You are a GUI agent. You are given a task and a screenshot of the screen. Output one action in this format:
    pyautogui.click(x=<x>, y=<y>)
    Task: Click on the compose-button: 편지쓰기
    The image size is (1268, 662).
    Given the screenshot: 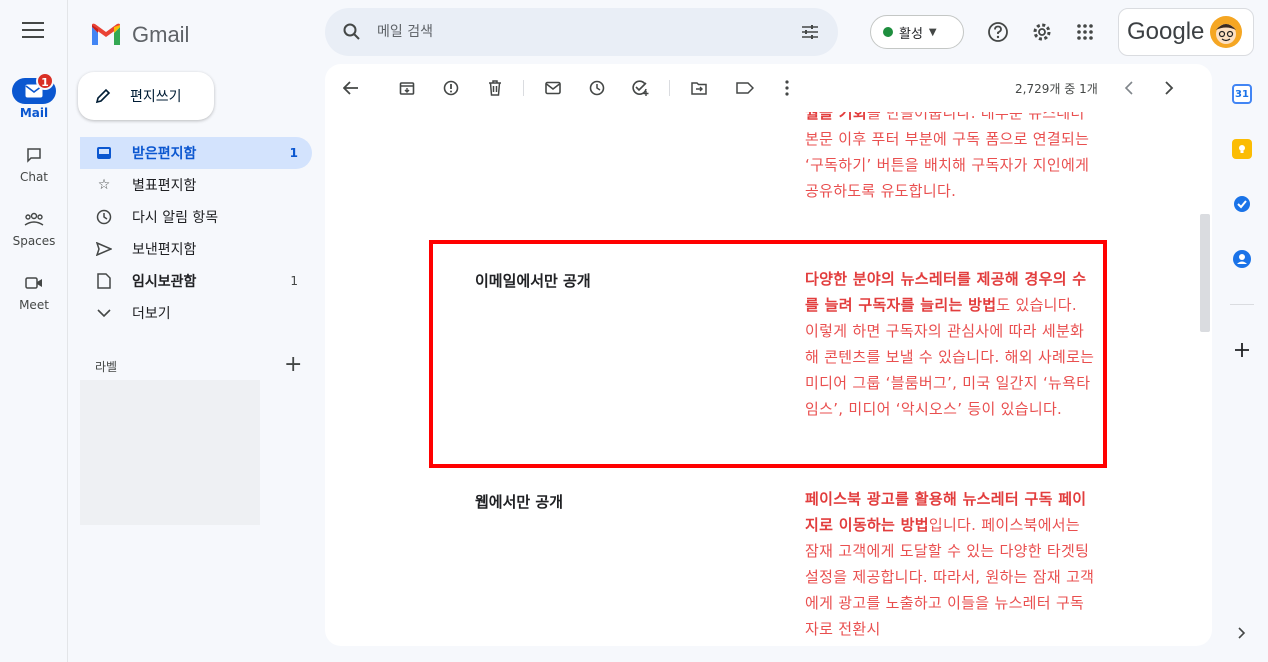 What is the action you would take?
    pyautogui.click(x=146, y=96)
    